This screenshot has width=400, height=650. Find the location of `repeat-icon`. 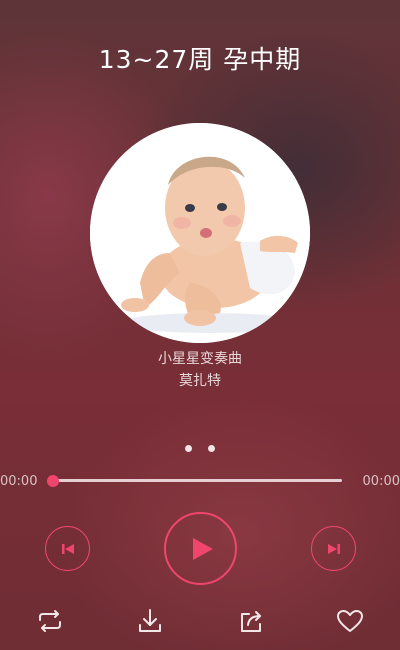

repeat-icon is located at coordinates (50, 621).